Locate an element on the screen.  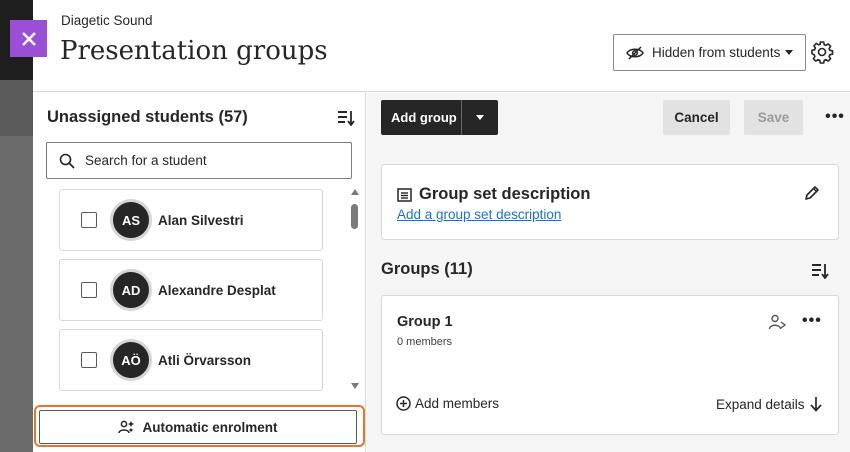
student-name: Alan Silvestri is located at coordinates (201, 220).